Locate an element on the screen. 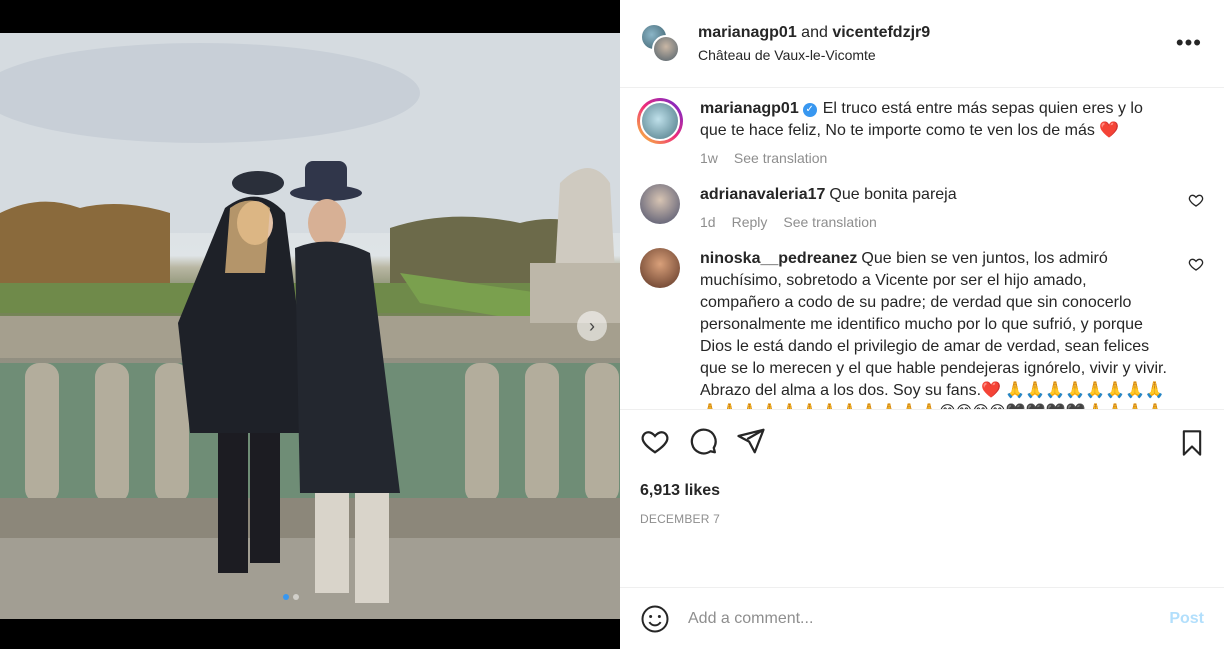 The image size is (1224, 649). comment-input is located at coordinates (929, 618).